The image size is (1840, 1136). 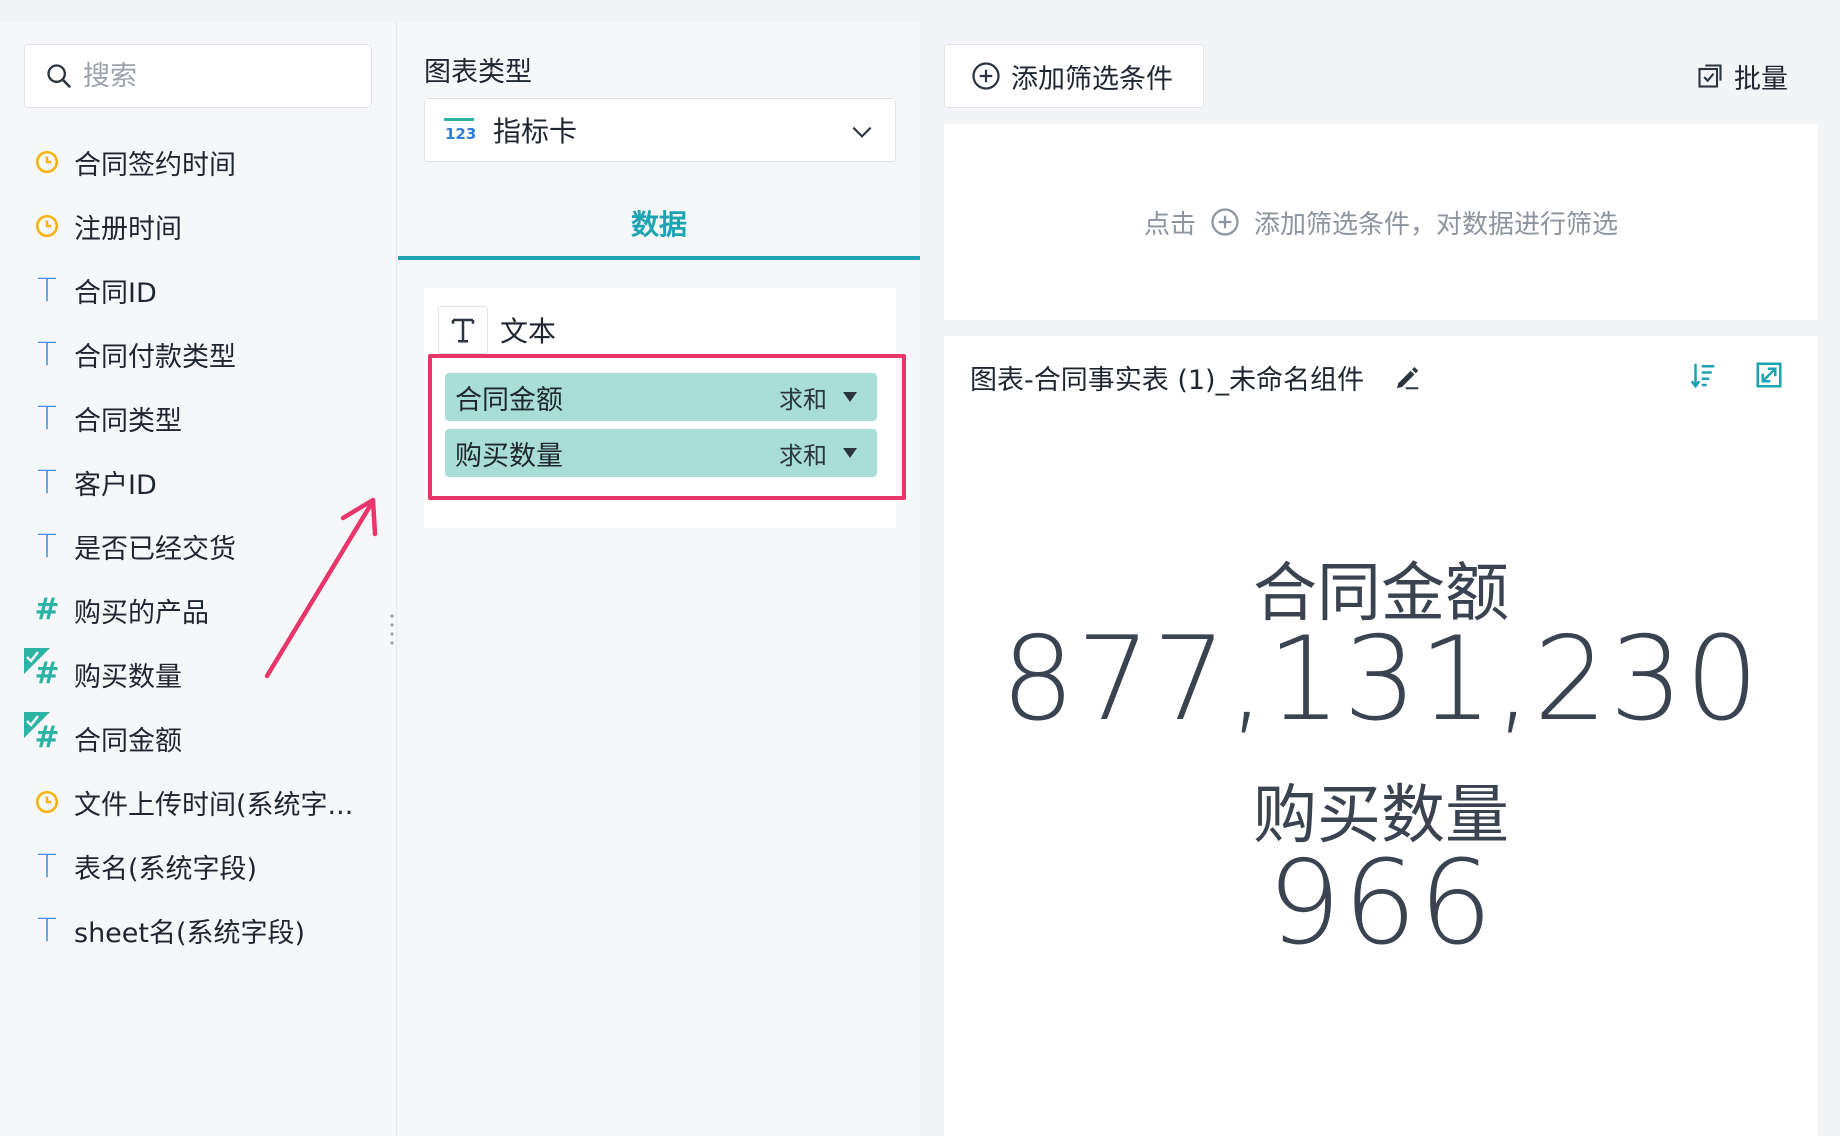 I want to click on field-item: # 购买的产品, so click(x=198, y=610).